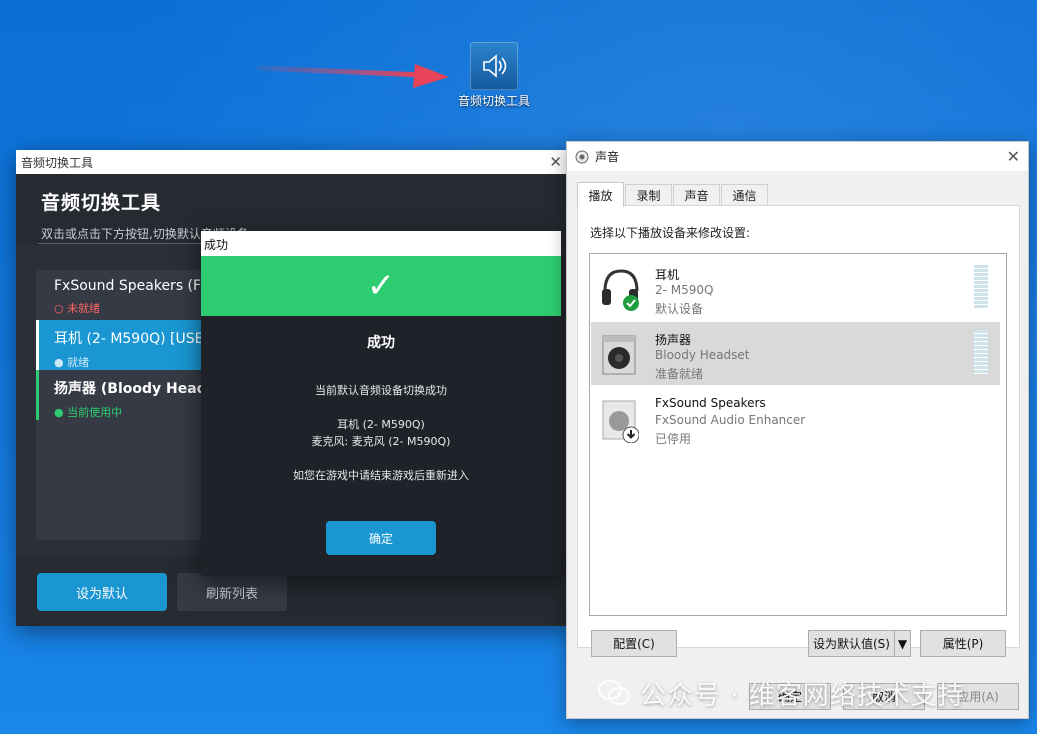  What do you see at coordinates (614, 692) in the screenshot?
I see `wechat-icon` at bounding box center [614, 692].